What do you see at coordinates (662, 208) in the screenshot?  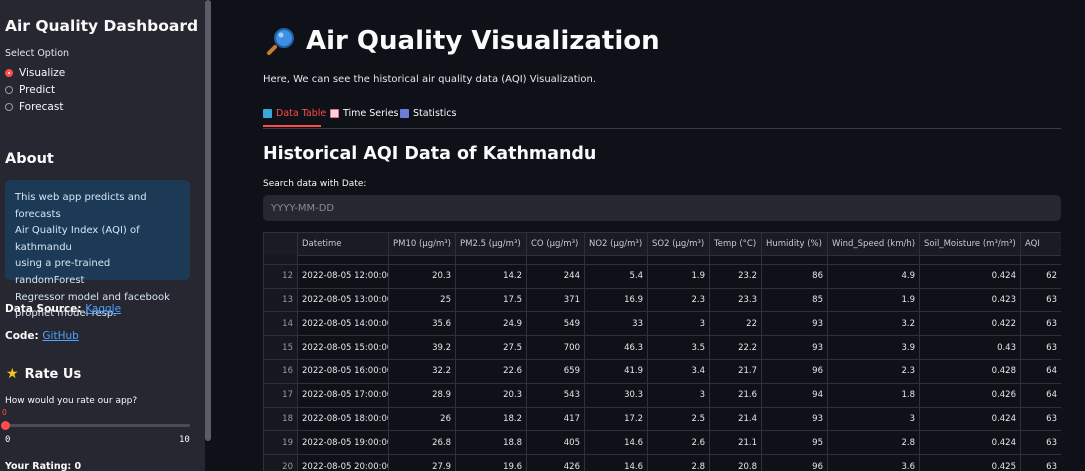 I see `date-search-input` at bounding box center [662, 208].